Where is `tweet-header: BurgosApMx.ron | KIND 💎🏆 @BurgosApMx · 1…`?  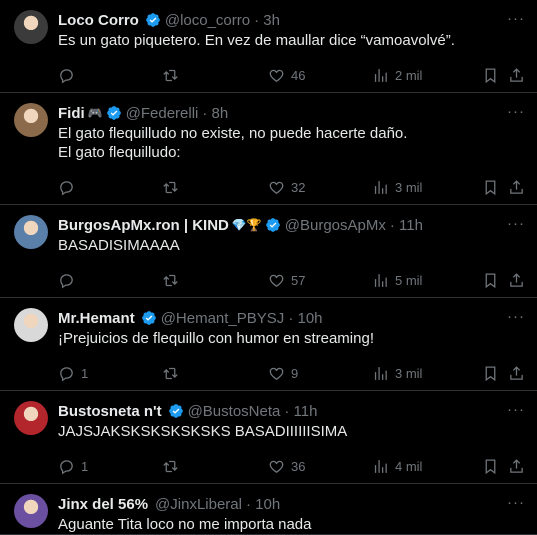 tweet-header: BurgosApMx.ron | KIND 💎🏆 @BurgosApMx · 1… is located at coordinates (291, 225).